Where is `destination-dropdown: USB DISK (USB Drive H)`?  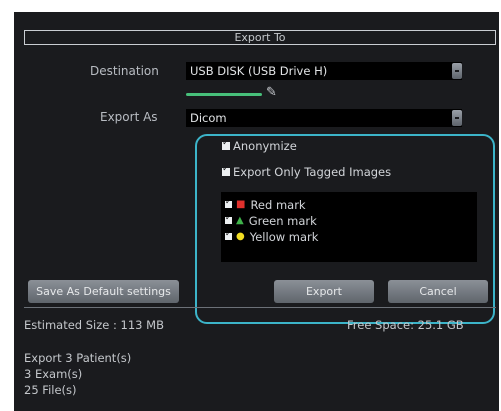 destination-dropdown: USB DISK (USB Drive H) is located at coordinates (324, 71).